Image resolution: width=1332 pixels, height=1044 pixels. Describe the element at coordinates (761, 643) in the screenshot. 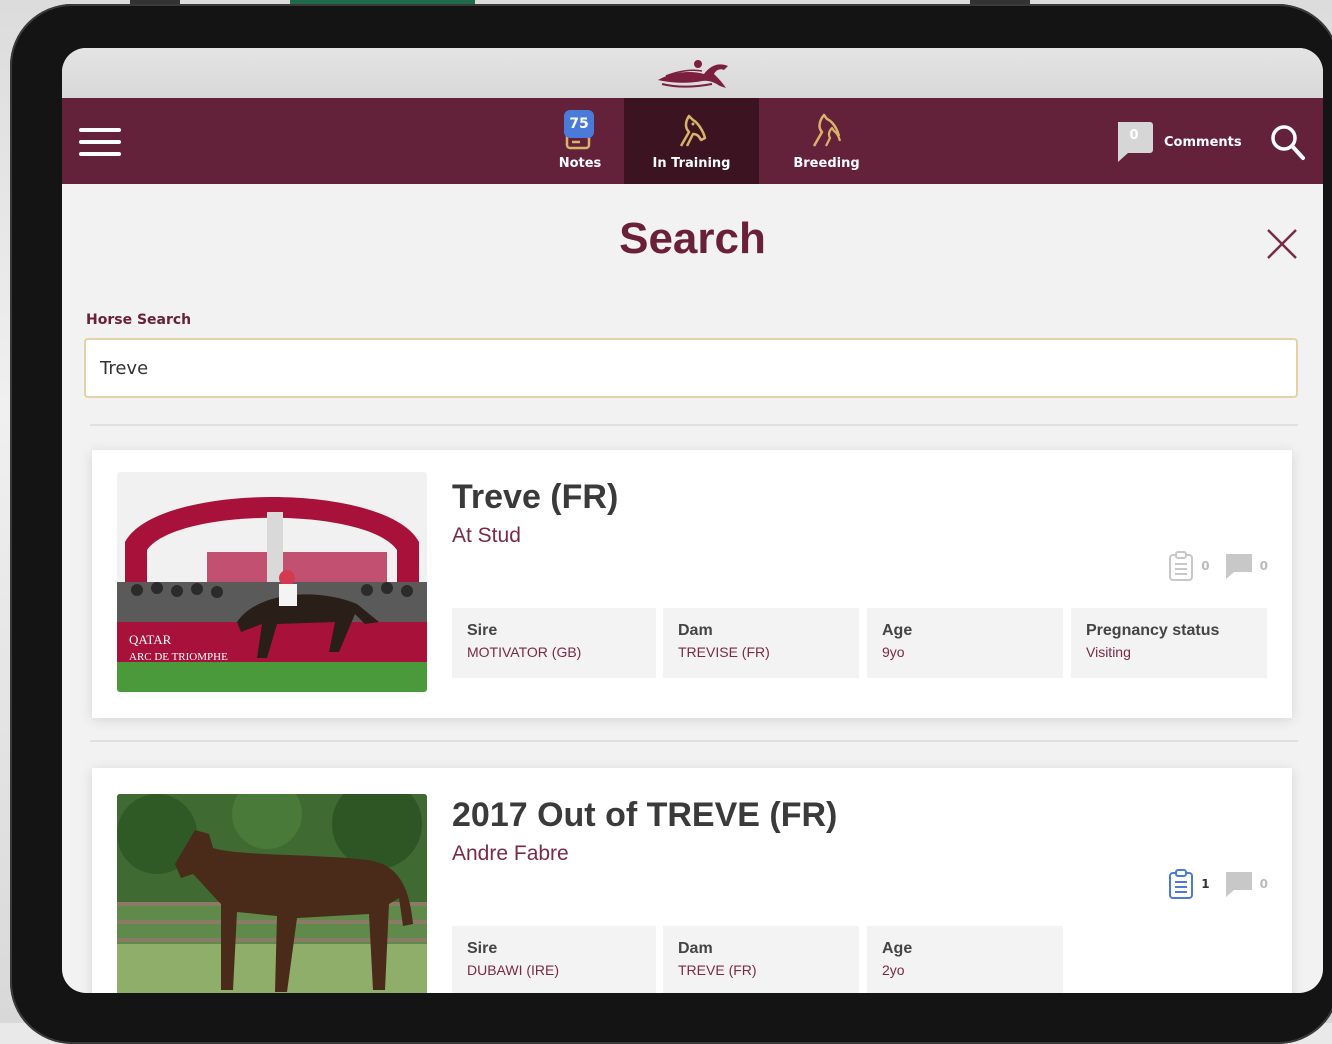

I see `info-dam: Dam TREVISE (FR)` at that location.